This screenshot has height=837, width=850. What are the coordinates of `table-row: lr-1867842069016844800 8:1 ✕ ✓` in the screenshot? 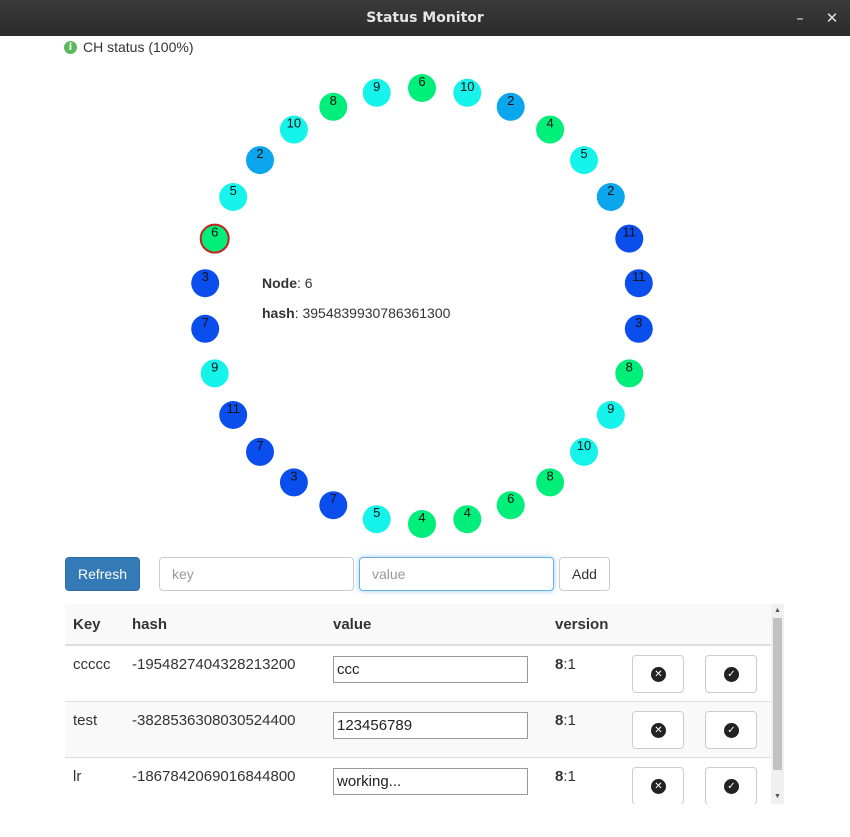 It's located at (418, 780).